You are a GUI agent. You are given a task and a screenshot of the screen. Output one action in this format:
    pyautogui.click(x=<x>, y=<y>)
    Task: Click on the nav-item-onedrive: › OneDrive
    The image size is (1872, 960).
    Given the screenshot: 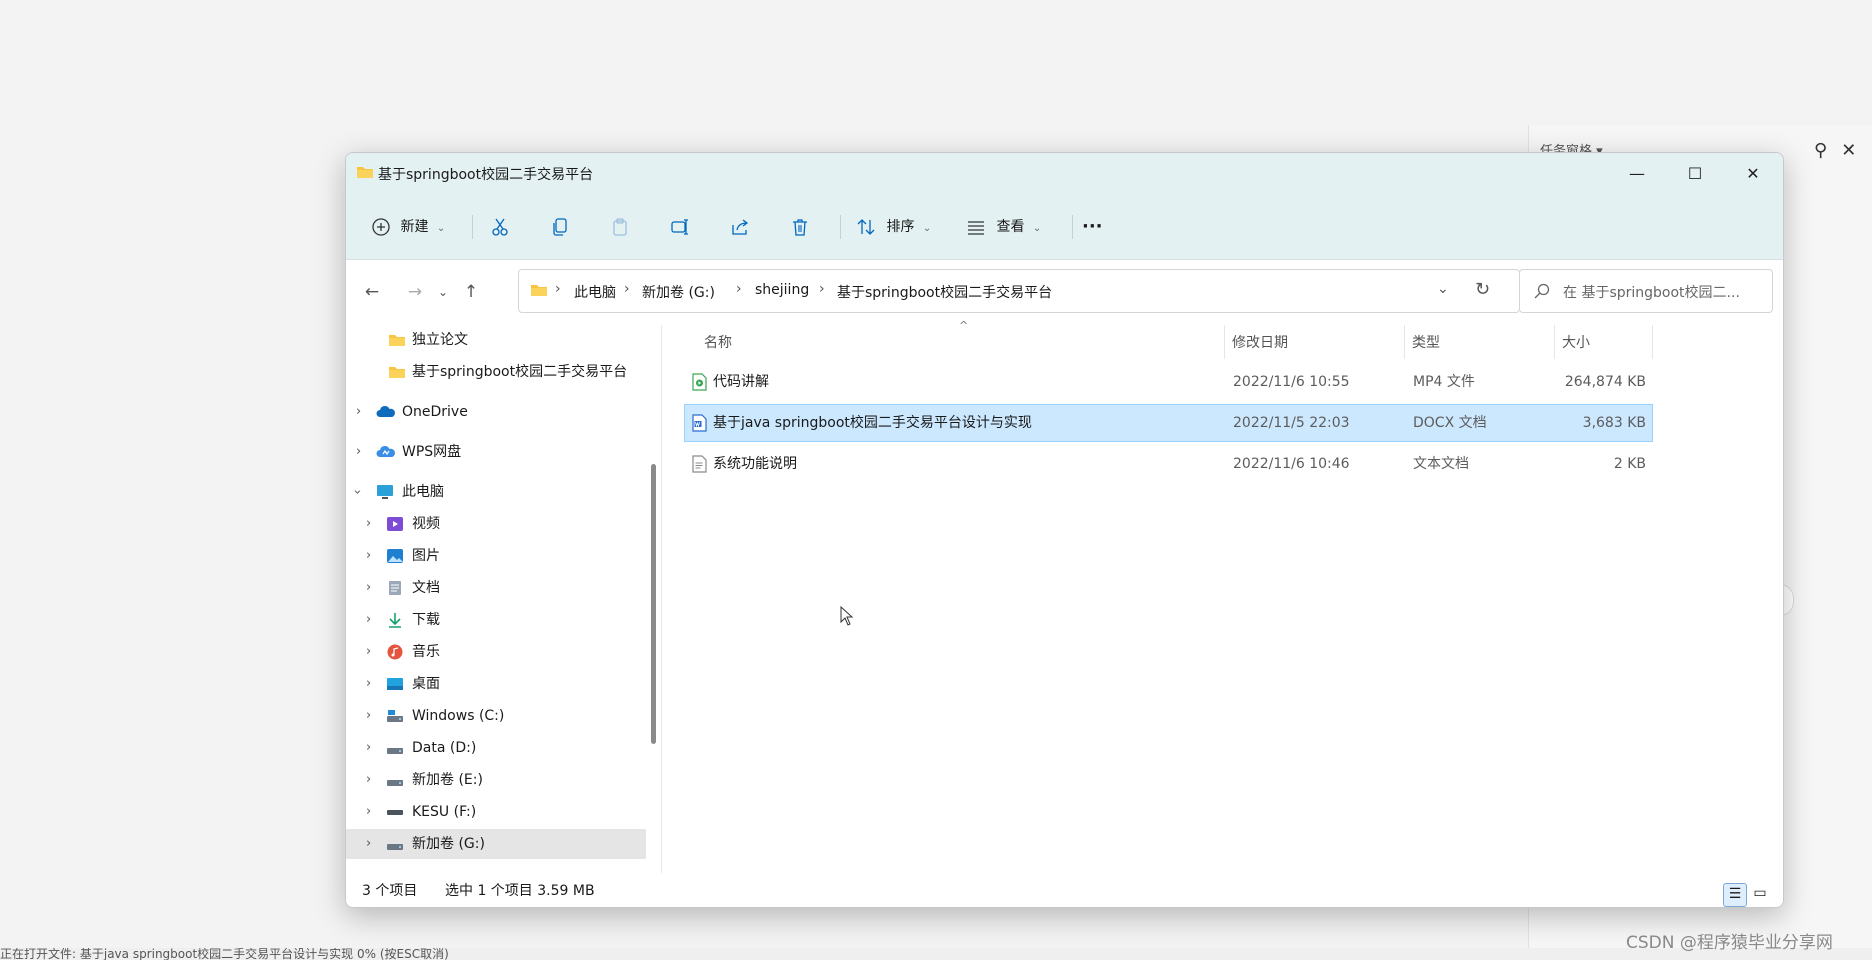 What is the action you would take?
    pyautogui.click(x=496, y=412)
    